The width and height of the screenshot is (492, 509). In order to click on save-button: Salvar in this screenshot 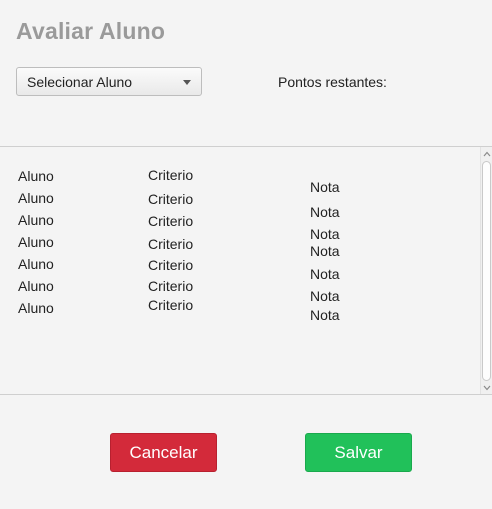, I will do `click(358, 452)`.